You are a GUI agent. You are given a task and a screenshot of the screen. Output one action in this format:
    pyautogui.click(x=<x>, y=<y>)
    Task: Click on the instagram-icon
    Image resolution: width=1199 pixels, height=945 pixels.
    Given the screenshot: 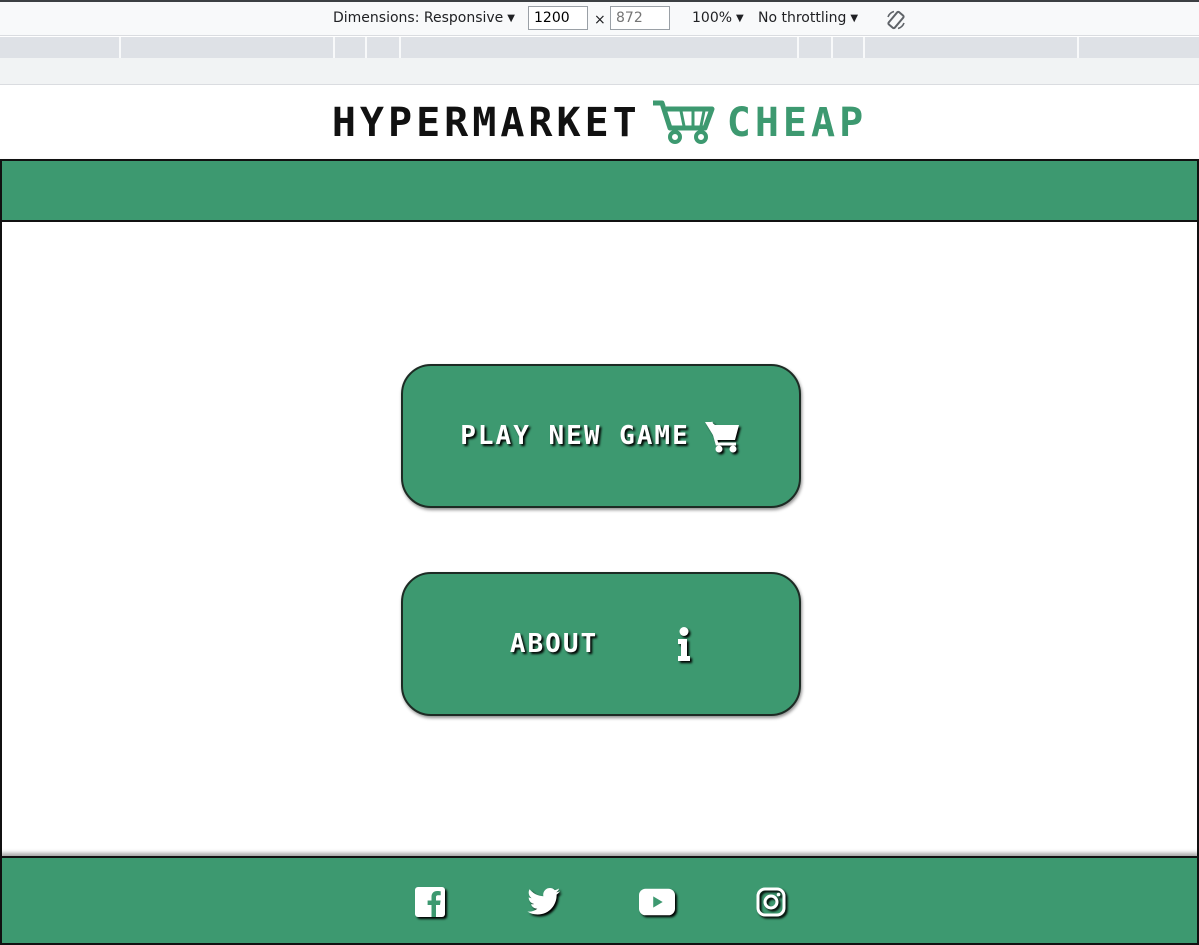 What is the action you would take?
    pyautogui.click(x=771, y=902)
    